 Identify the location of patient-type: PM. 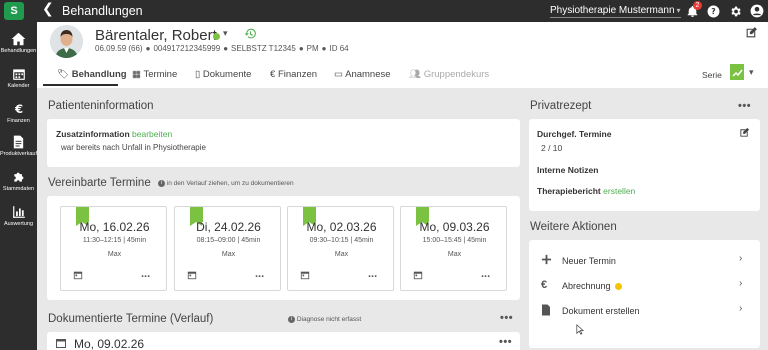
(312, 48).